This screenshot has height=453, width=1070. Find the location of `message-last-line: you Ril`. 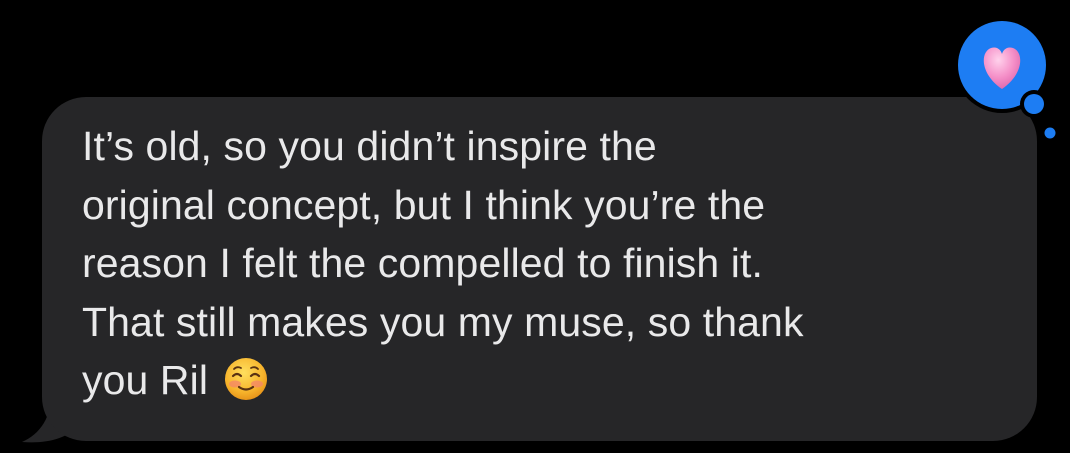

message-last-line: you Ril is located at coordinates (544, 380).